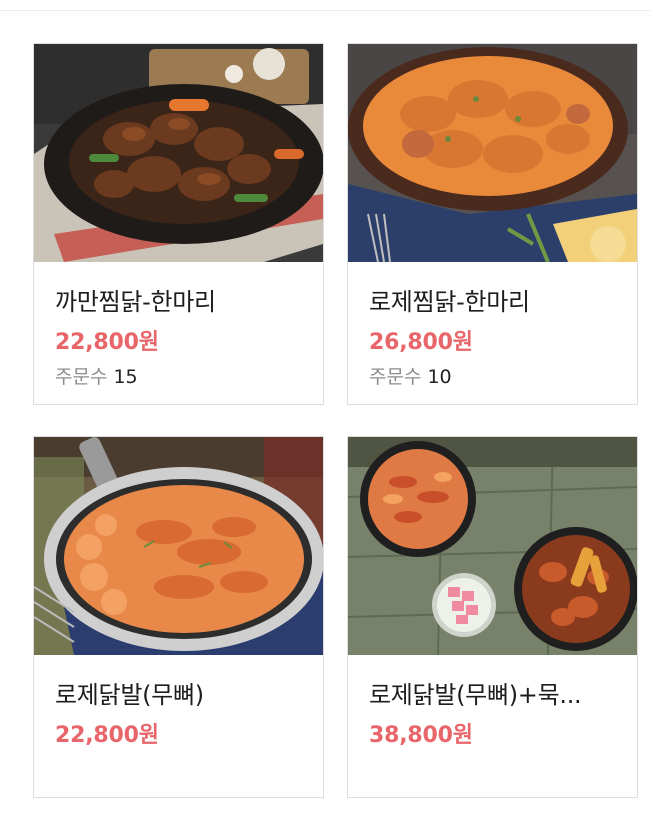 The image size is (650, 830). Describe the element at coordinates (421, 342) in the screenshot. I see `product-price: 26,800원` at that location.